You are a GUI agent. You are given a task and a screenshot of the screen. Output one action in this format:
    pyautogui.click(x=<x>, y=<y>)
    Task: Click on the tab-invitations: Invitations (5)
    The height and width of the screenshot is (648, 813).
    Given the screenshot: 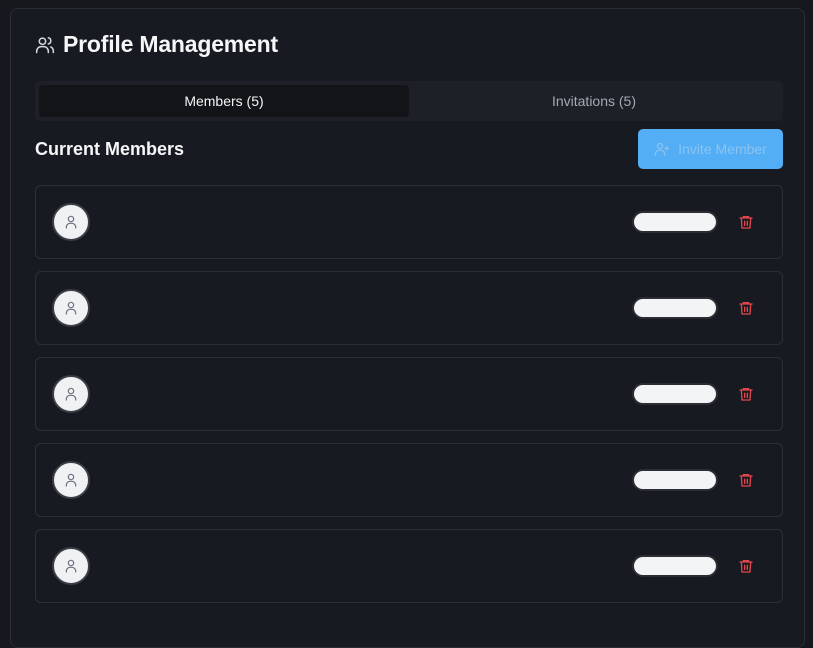 What is the action you would take?
    pyautogui.click(x=594, y=101)
    